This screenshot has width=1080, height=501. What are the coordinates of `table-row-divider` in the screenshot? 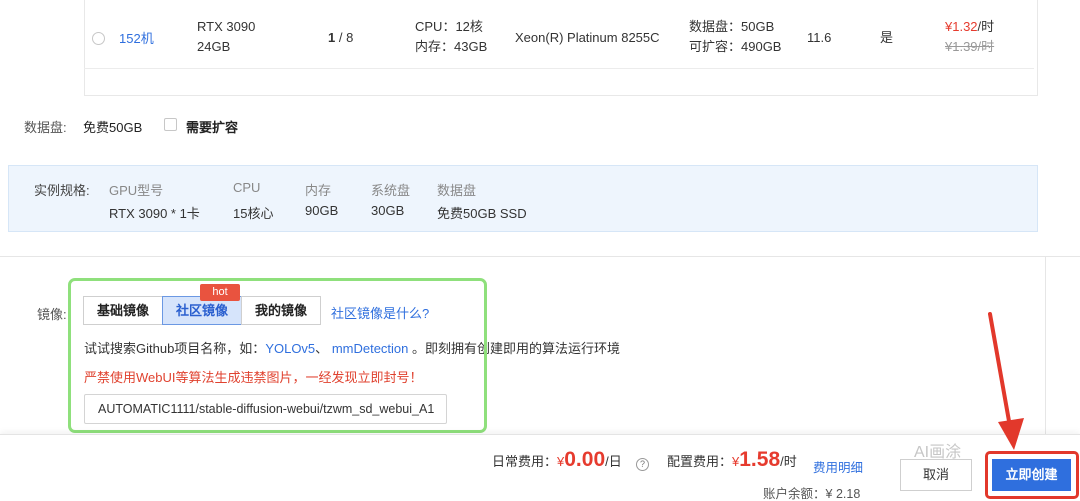 It's located at (559, 68).